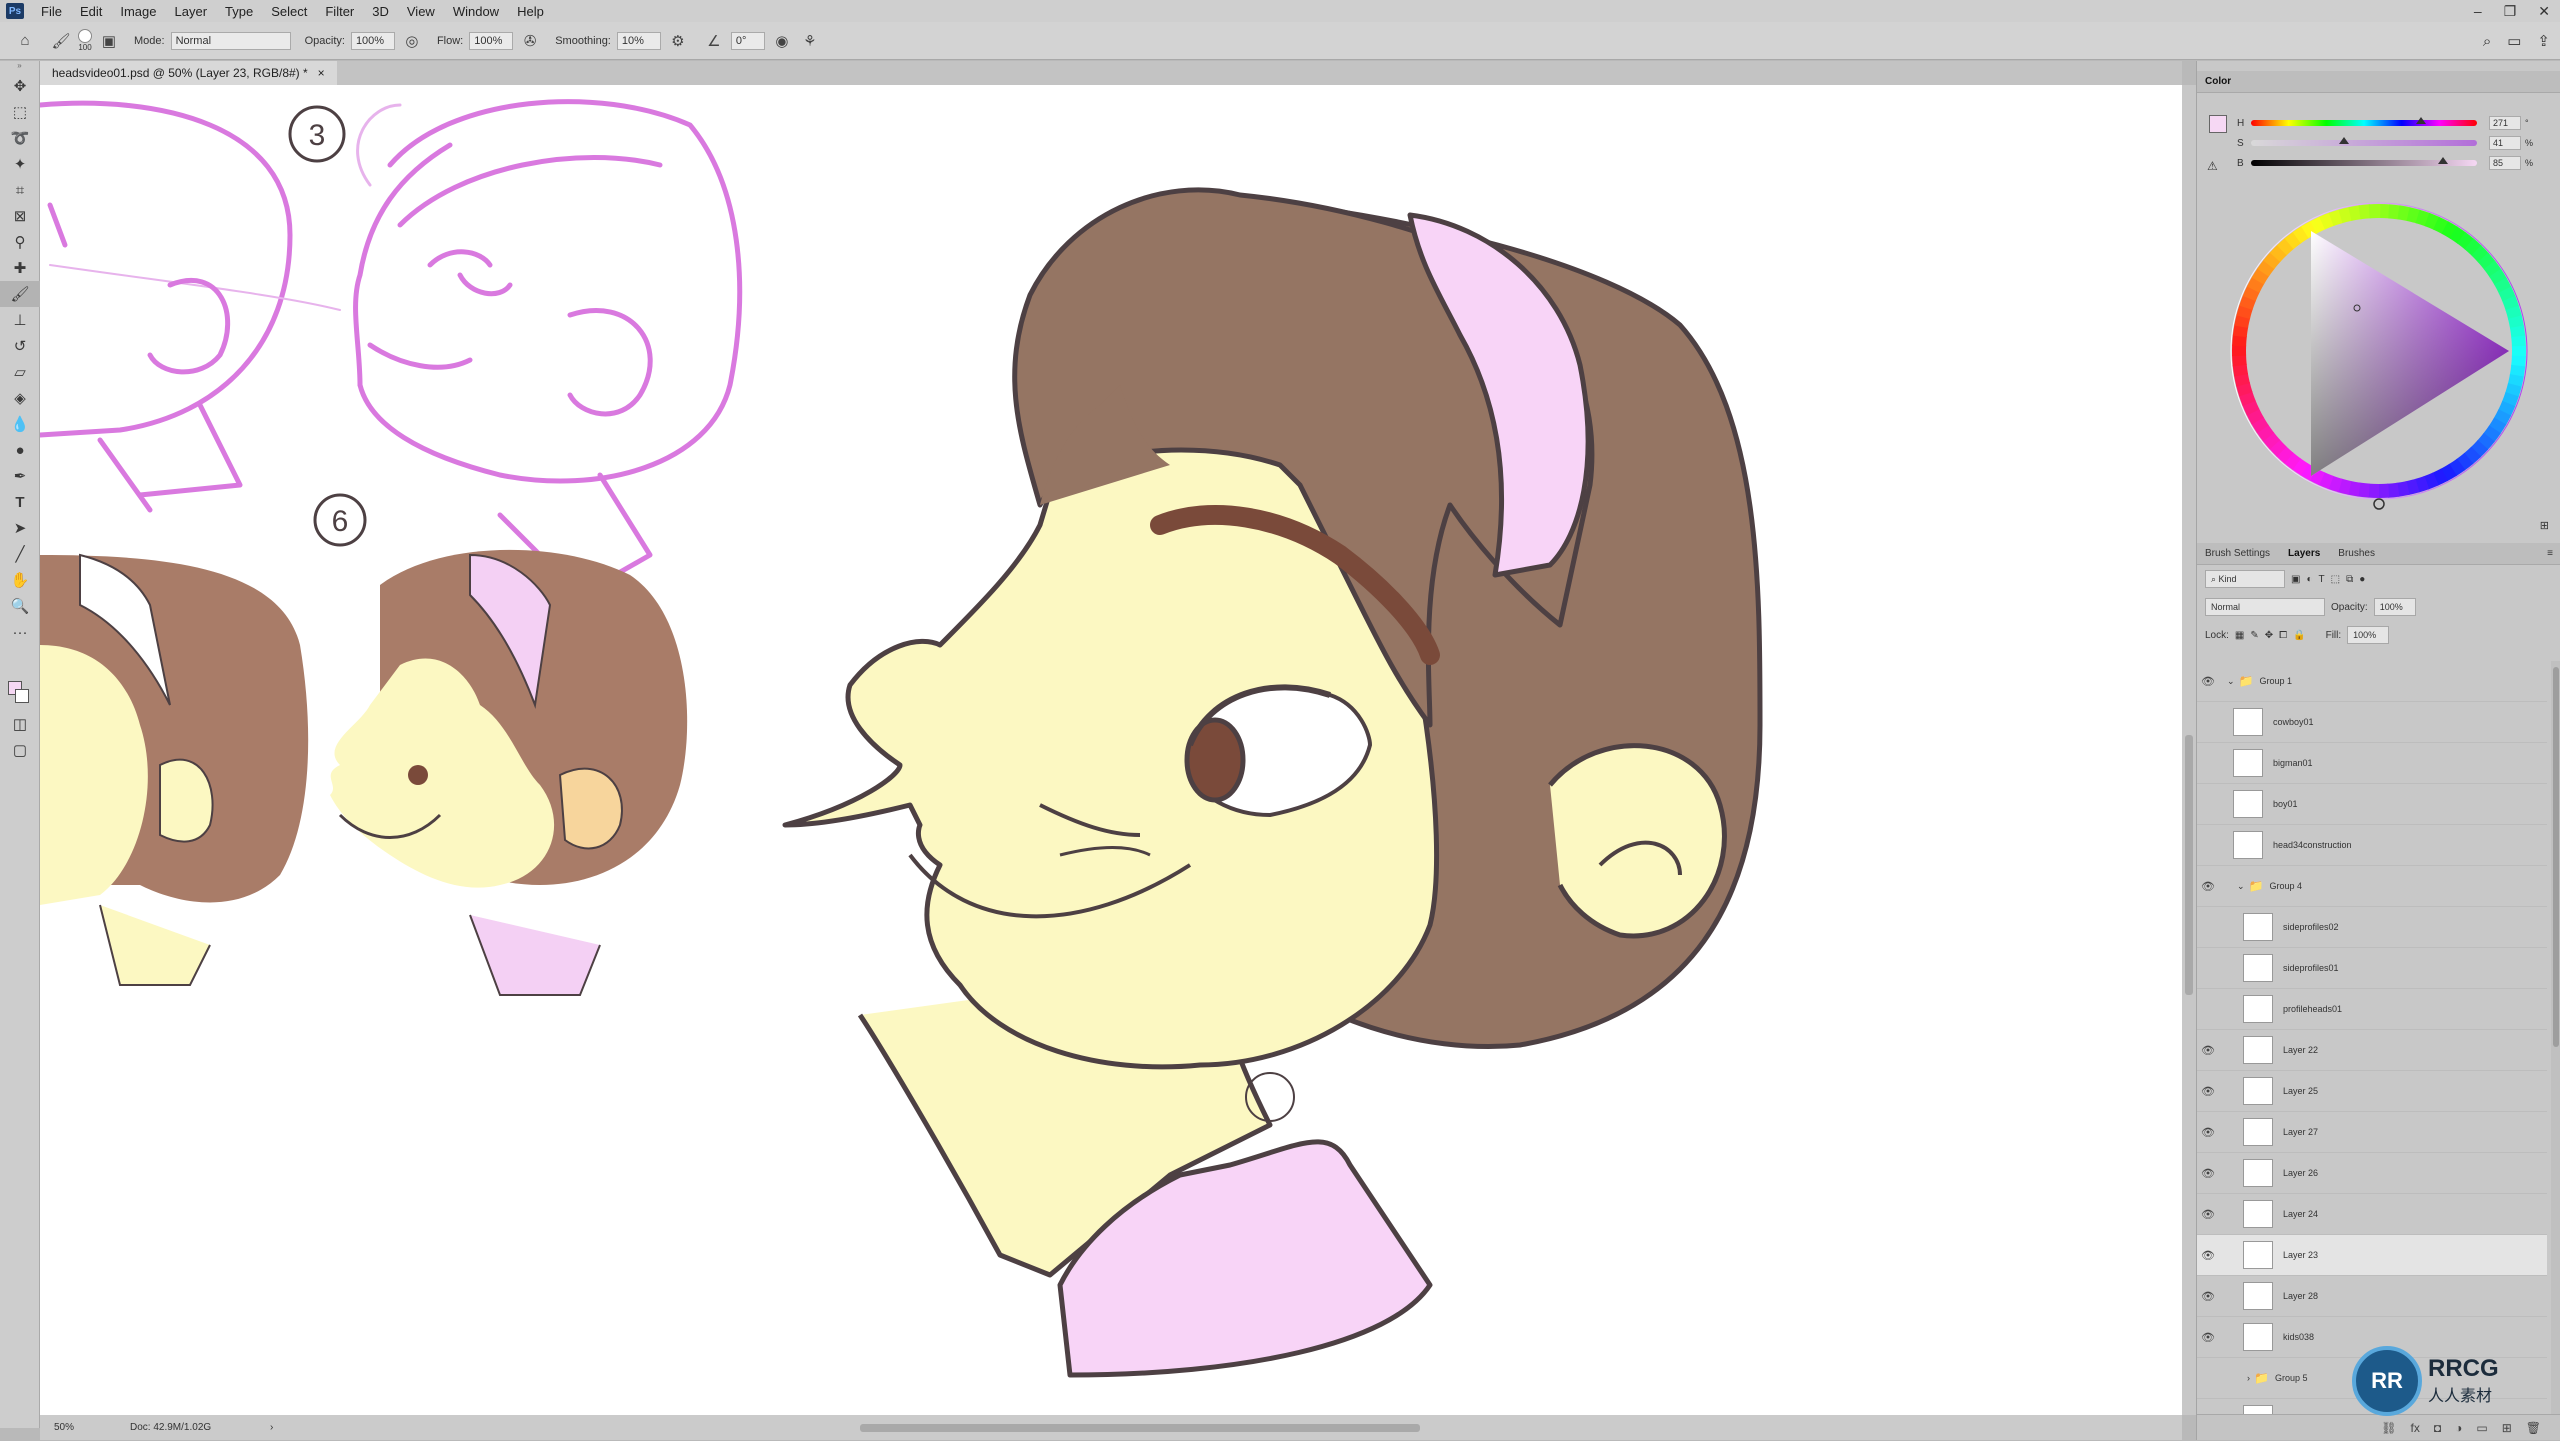 This screenshot has width=2560, height=1441. I want to click on dodge-tool-icon: ●, so click(20, 450).